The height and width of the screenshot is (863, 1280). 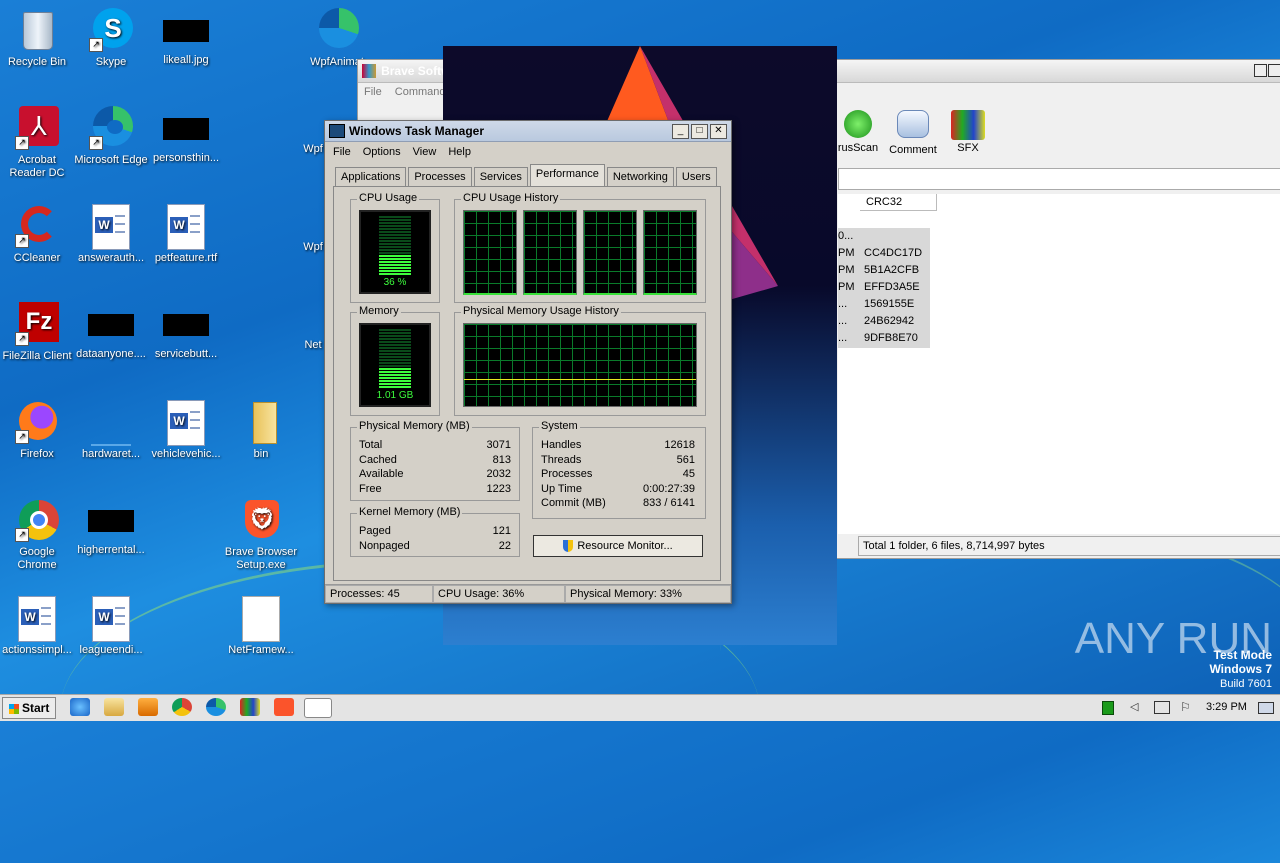 What do you see at coordinates (511, 198) in the screenshot?
I see `group-label: CPU Usage History` at bounding box center [511, 198].